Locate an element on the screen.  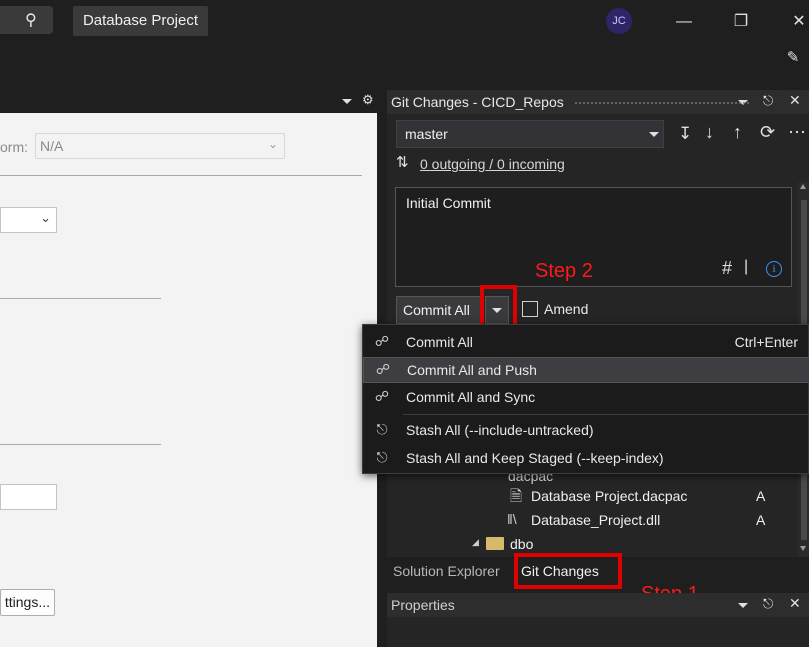
file-icon: 🗎 is located at coordinates (516, 496).